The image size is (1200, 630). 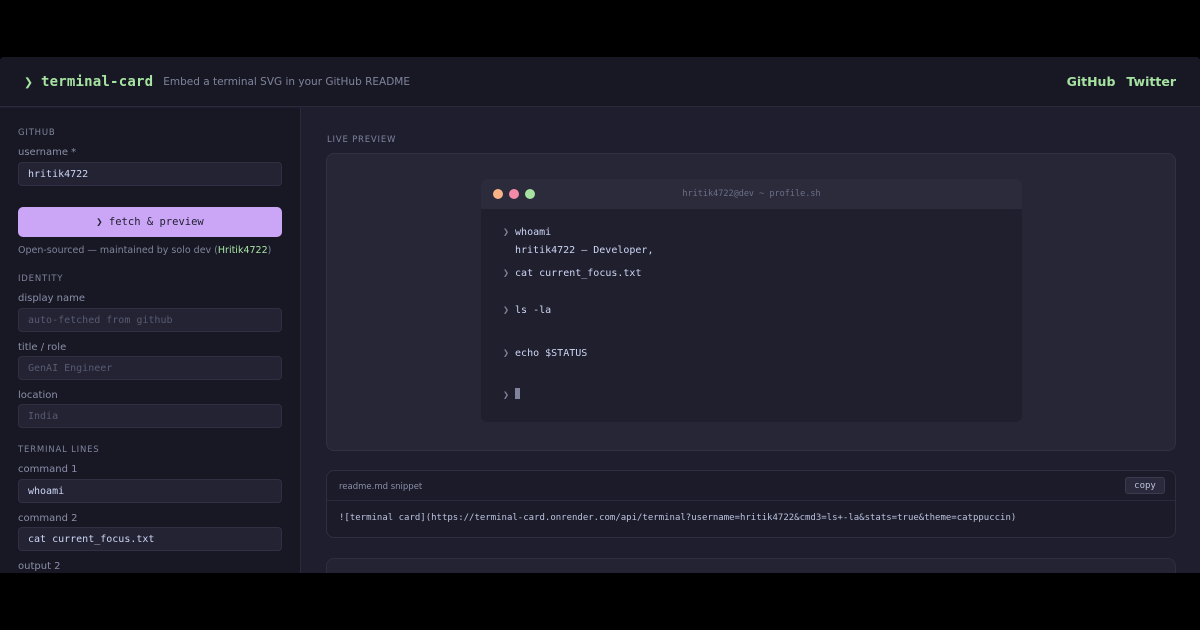 What do you see at coordinates (578, 273) in the screenshot?
I see `terminal-command: cat current_focus.txt` at bounding box center [578, 273].